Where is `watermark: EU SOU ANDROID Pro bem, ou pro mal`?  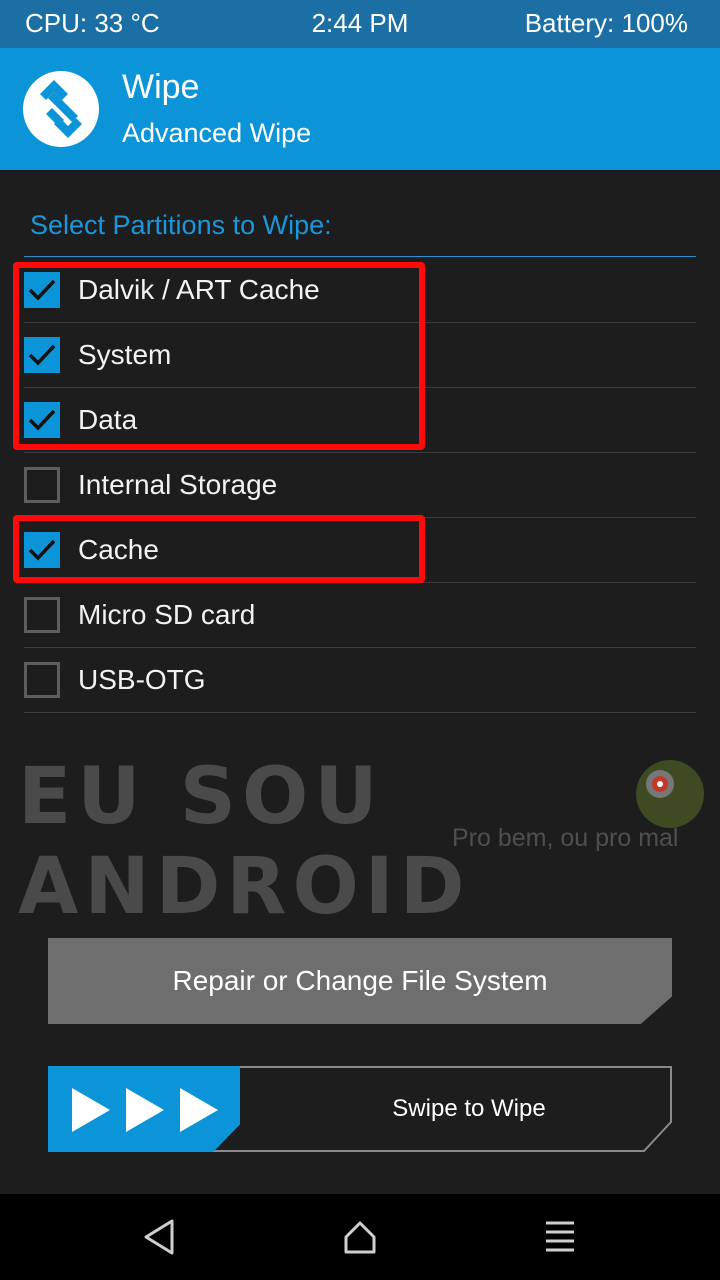
watermark: EU SOU ANDROID Pro bem, ou pro mal is located at coordinates (363, 842).